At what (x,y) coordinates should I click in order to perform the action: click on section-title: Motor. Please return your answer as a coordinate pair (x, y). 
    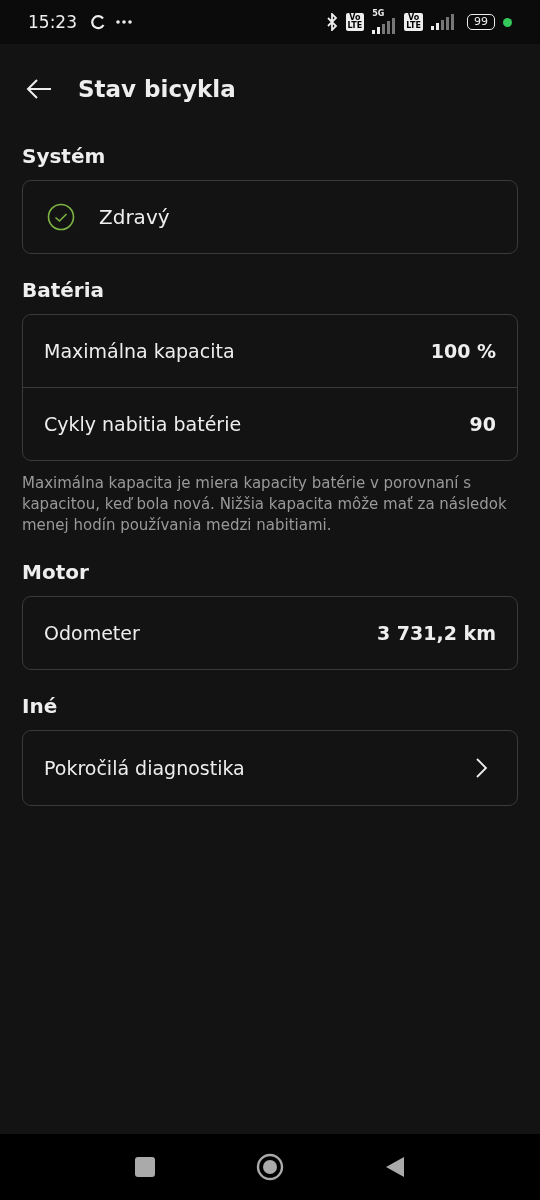
    Looking at the image, I should click on (56, 572).